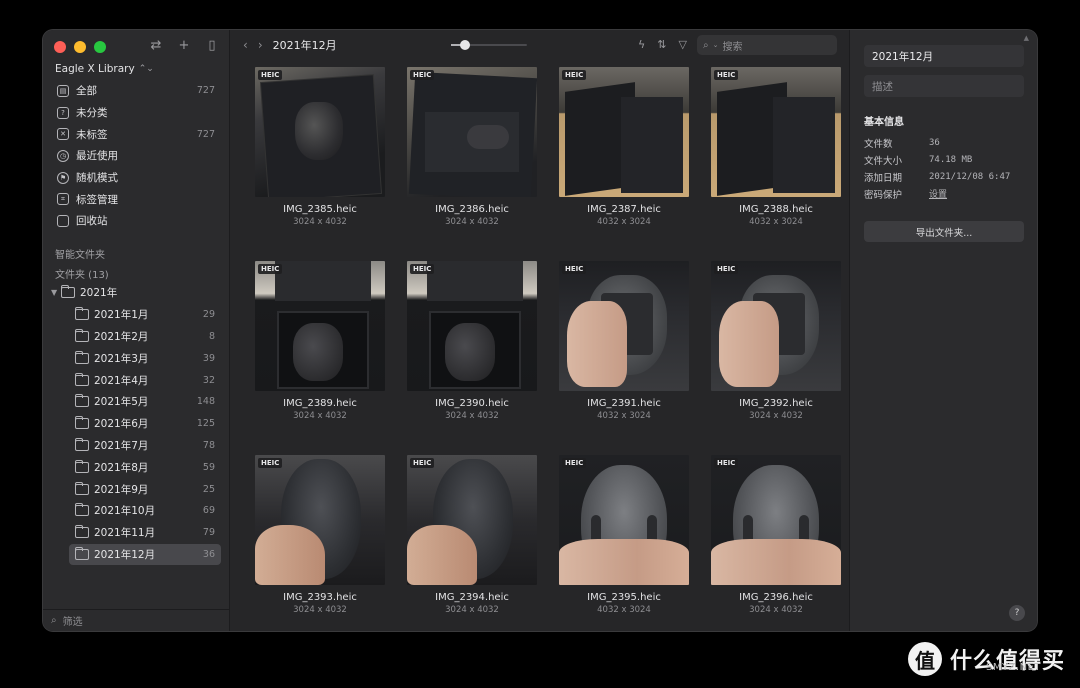 Image resolution: width=1080 pixels, height=688 pixels. I want to click on sidebar-item-label: 随机模式, so click(97, 178).